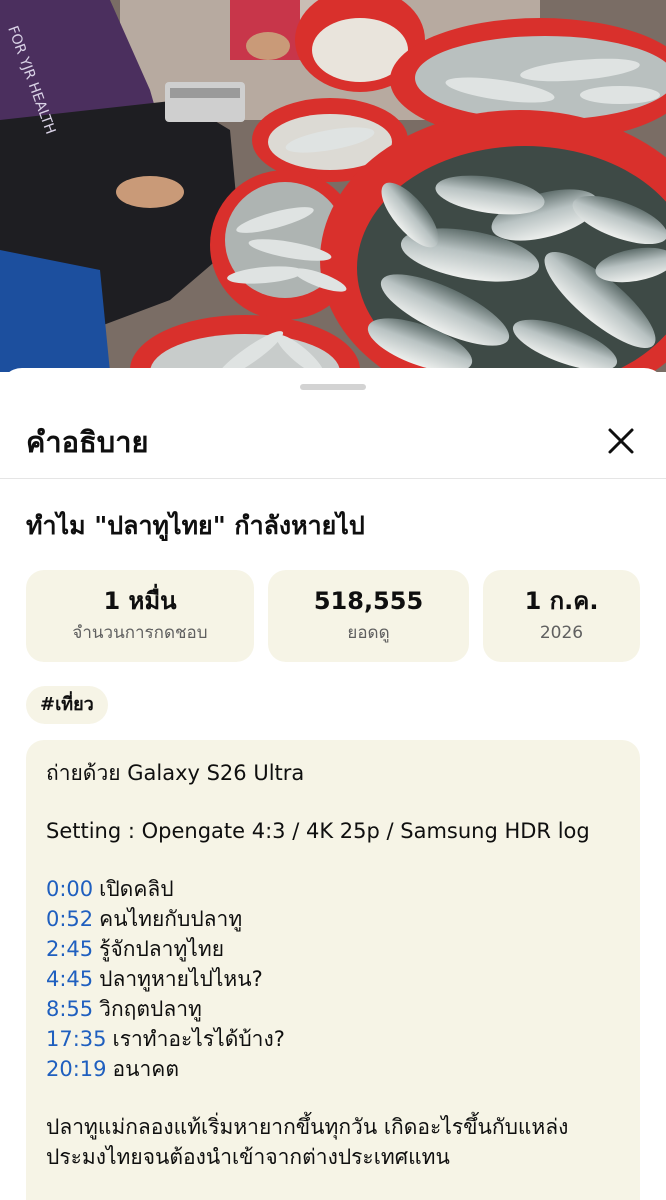 This screenshot has width=666, height=1200. I want to click on chapter-label: เปิดคลิป, so click(136, 889).